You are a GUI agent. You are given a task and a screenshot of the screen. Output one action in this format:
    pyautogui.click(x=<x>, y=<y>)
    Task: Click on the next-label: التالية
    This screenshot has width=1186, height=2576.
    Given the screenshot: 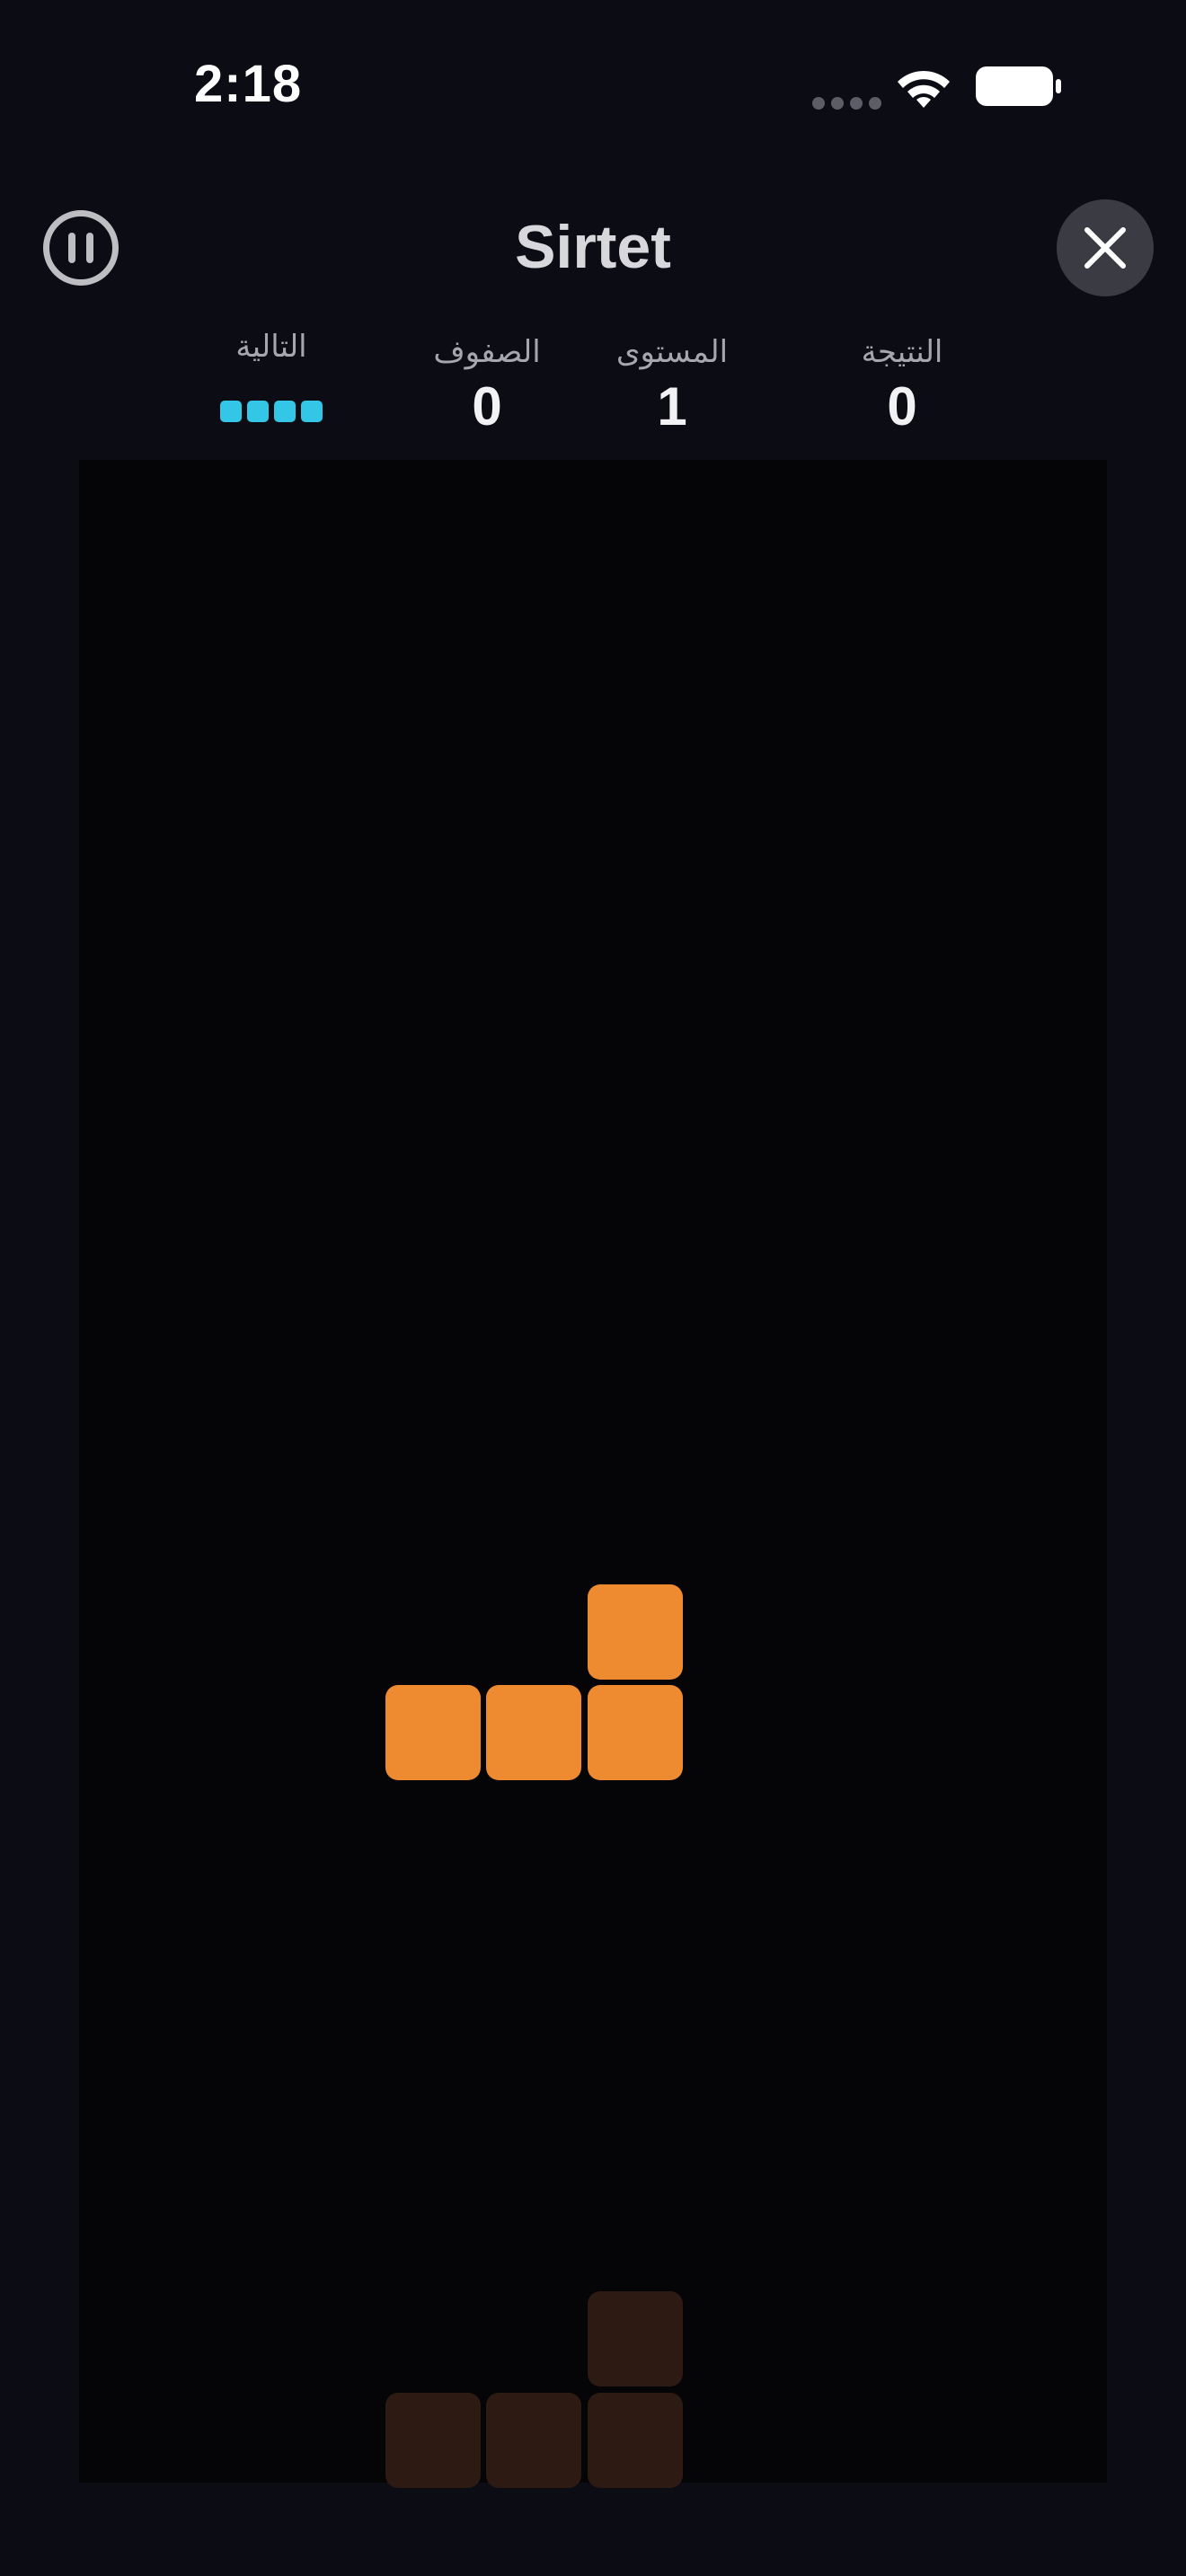 What is the action you would take?
    pyautogui.click(x=271, y=347)
    